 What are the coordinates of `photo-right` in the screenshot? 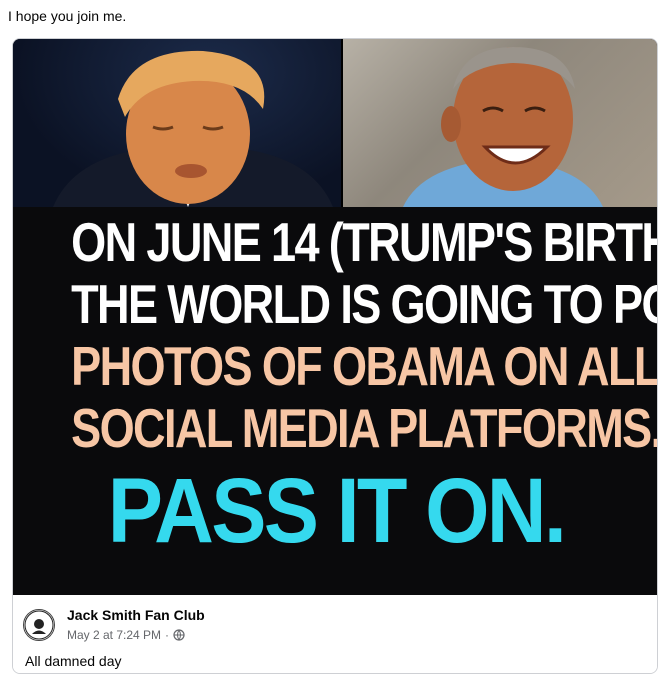 It's located at (500, 123).